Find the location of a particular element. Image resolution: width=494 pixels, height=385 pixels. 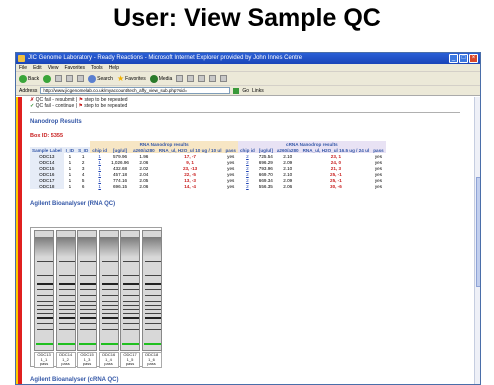

toolbar: Back Search ★ Favorites Media is located at coordinates (248, 79).